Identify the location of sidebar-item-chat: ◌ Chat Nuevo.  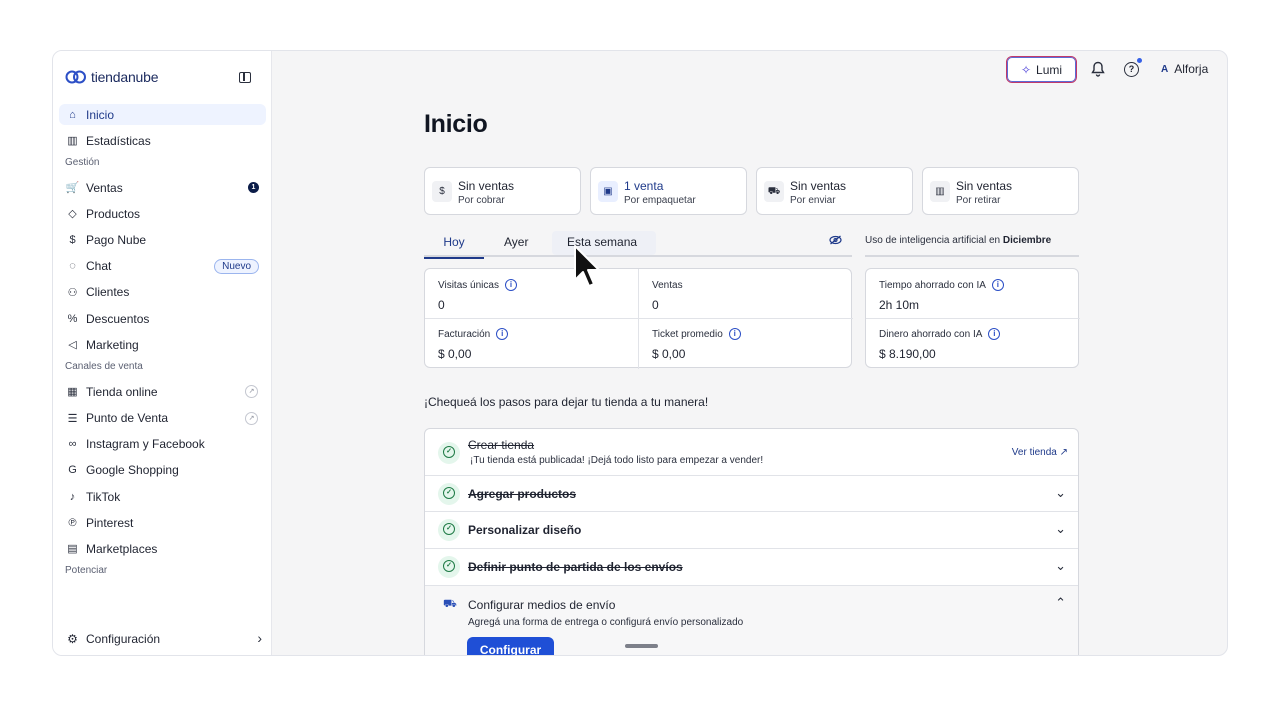
(162, 266).